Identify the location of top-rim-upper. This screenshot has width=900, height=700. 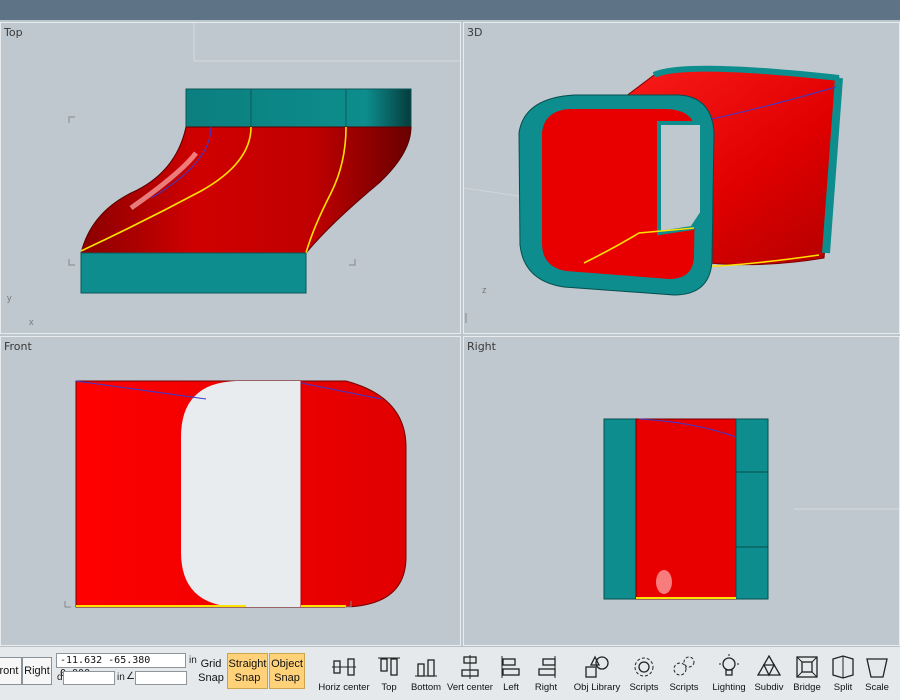
(298, 108).